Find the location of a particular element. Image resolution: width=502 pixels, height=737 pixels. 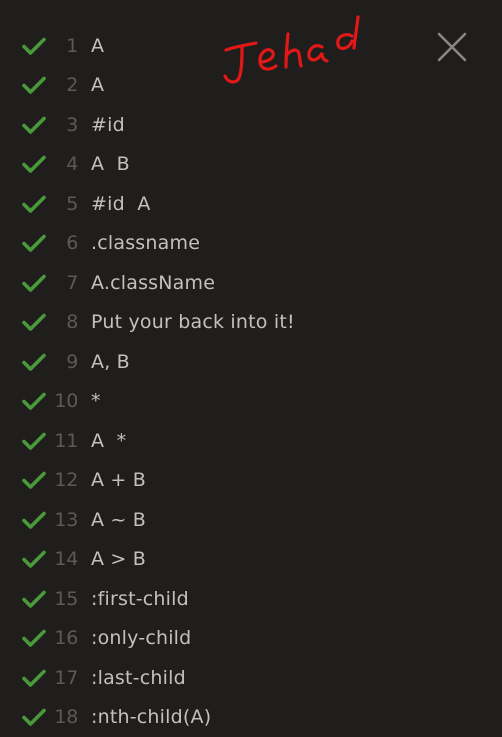

level-number: 18 is located at coordinates (66, 717).